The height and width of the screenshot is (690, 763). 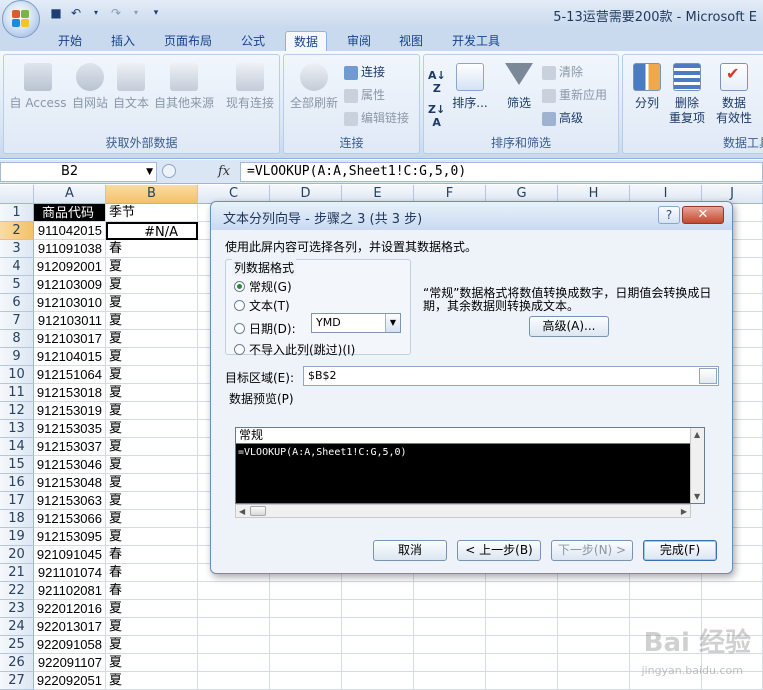 What do you see at coordinates (70, 213) in the screenshot?
I see `header-cell-product-code: 商品代码` at bounding box center [70, 213].